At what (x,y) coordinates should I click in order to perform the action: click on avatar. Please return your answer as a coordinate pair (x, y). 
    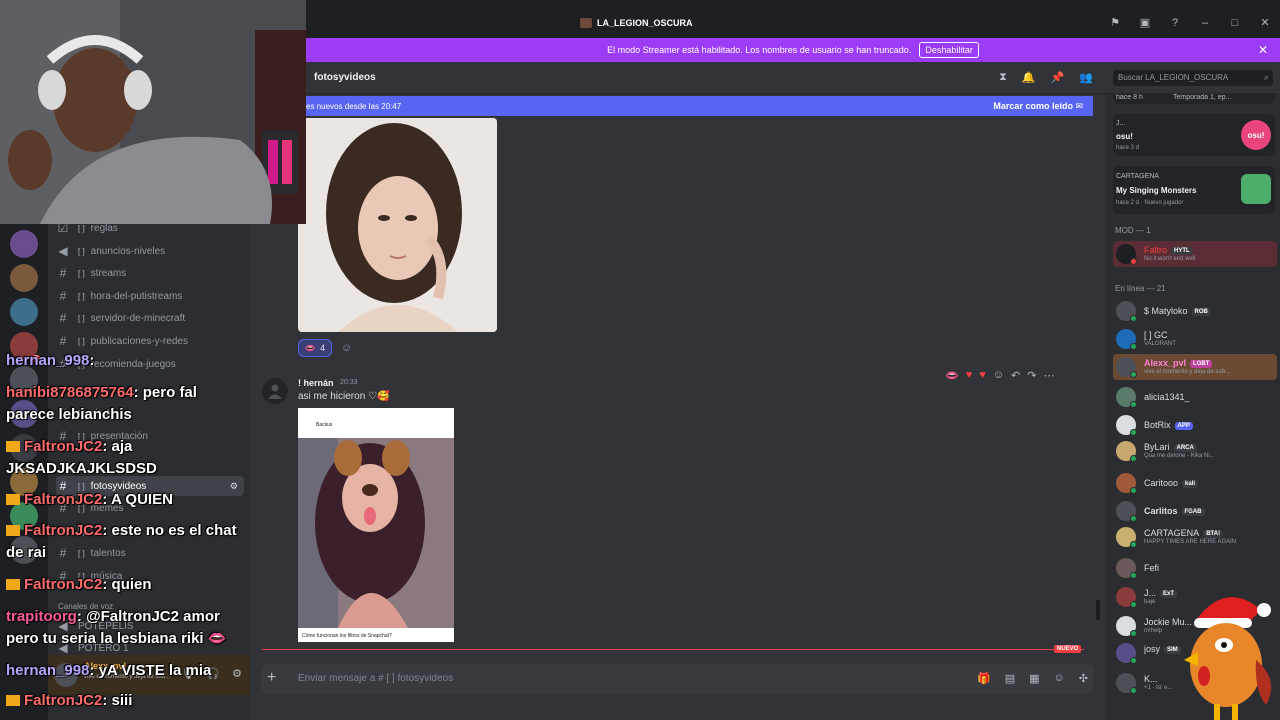
    Looking at the image, I should click on (275, 391).